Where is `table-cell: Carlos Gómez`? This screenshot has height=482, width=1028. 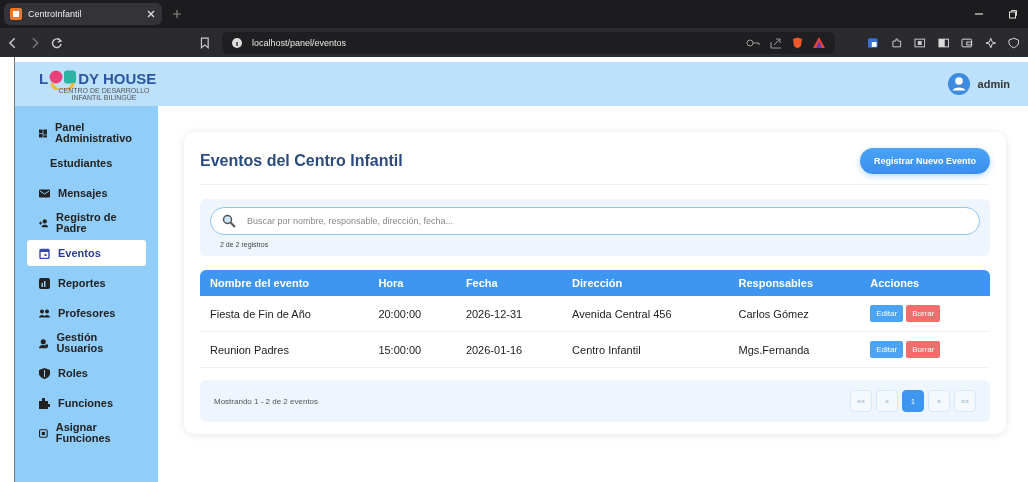 table-cell: Carlos Gómez is located at coordinates (794, 314).